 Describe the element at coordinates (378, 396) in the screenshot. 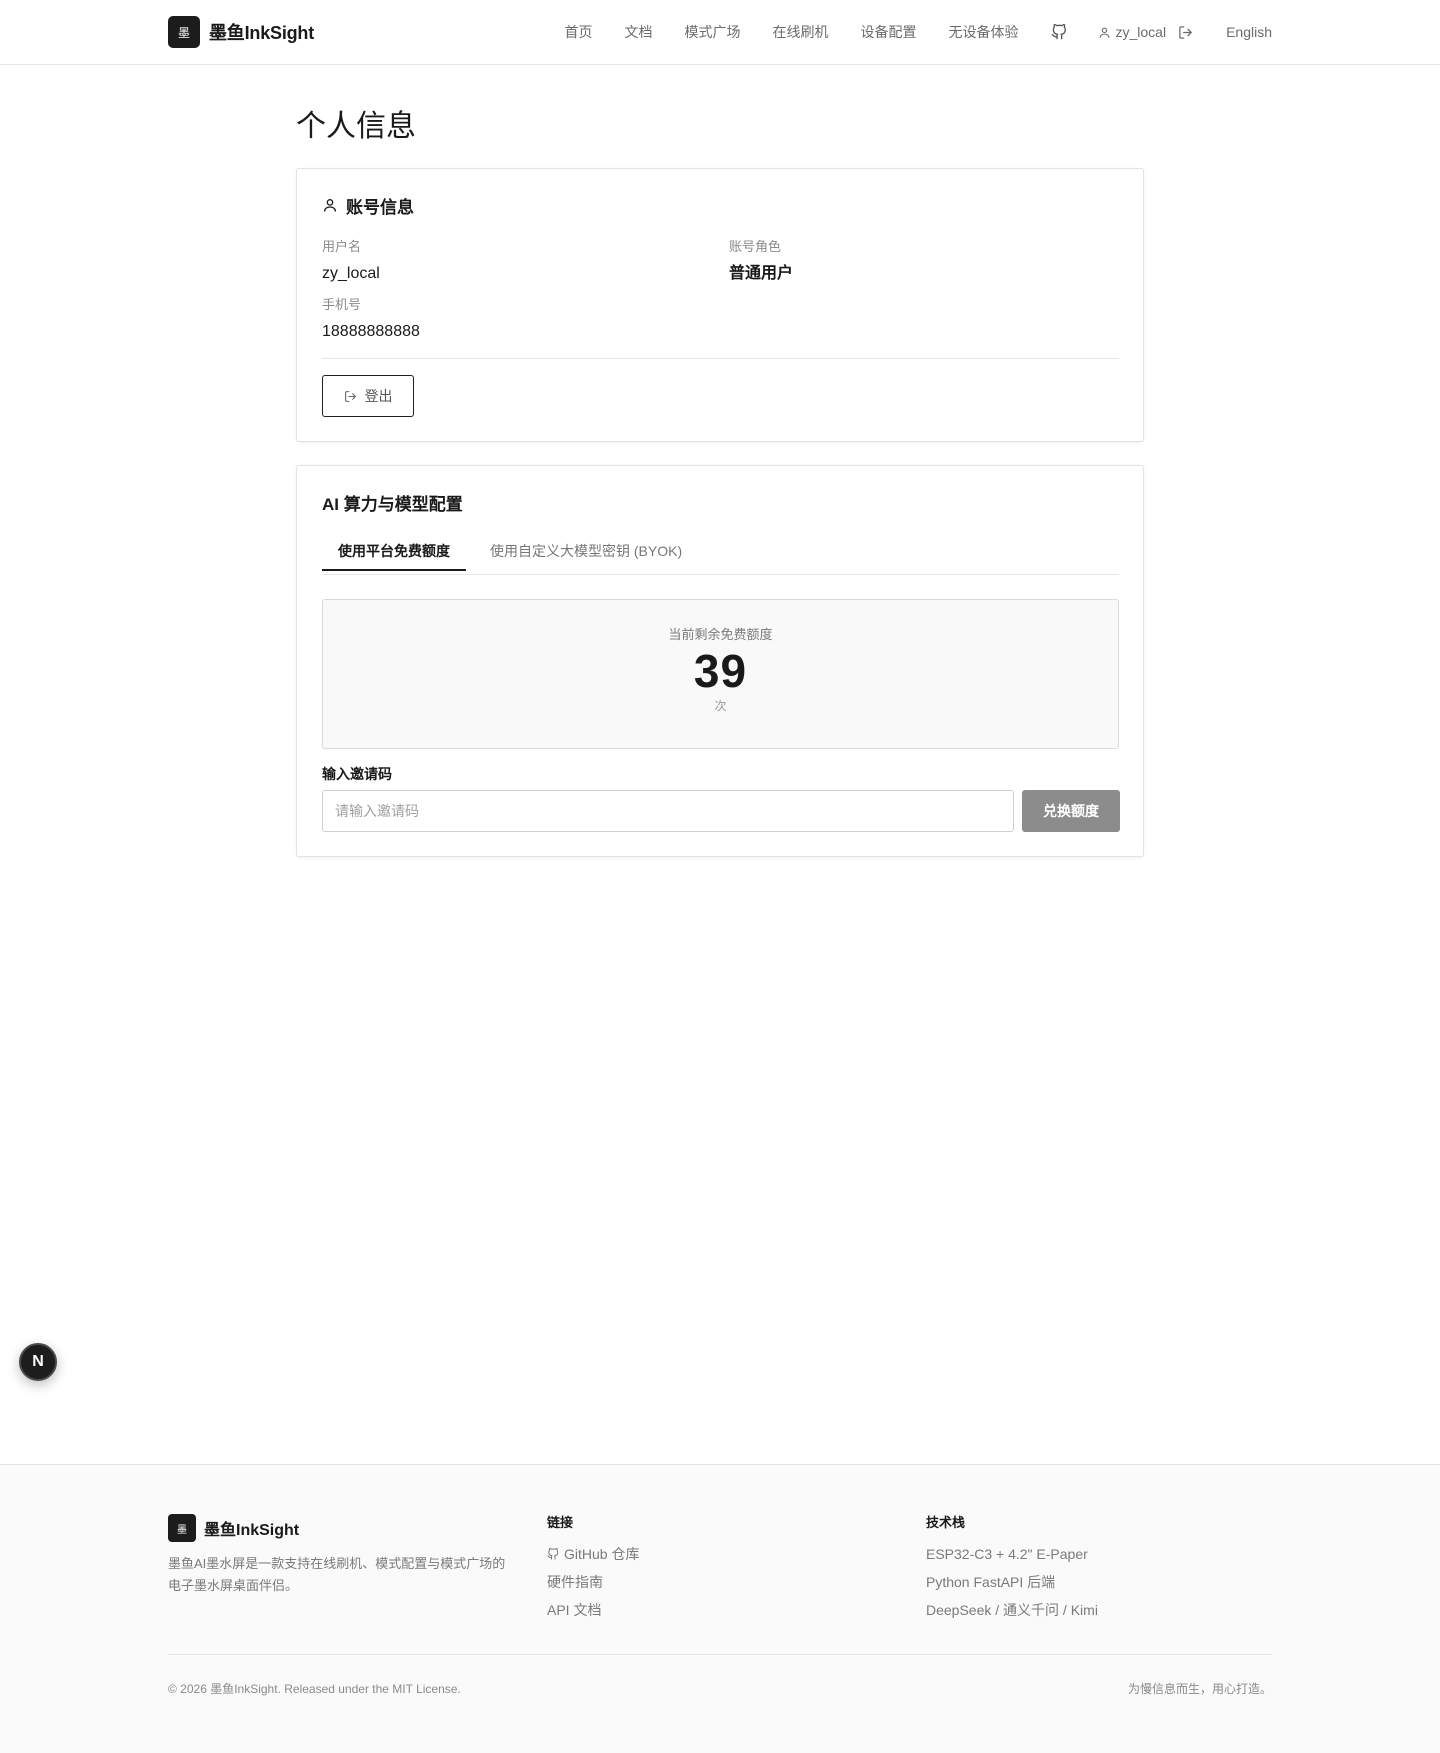

I see `logout-label: 登出` at that location.